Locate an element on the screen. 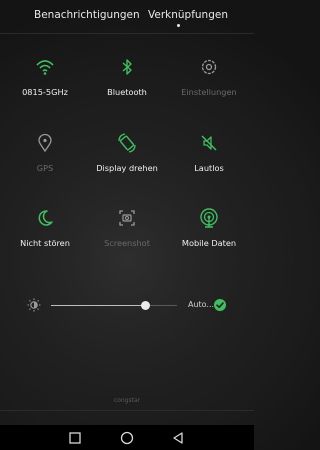 This screenshot has width=320, height=450. settings-icon is located at coordinates (209, 67).